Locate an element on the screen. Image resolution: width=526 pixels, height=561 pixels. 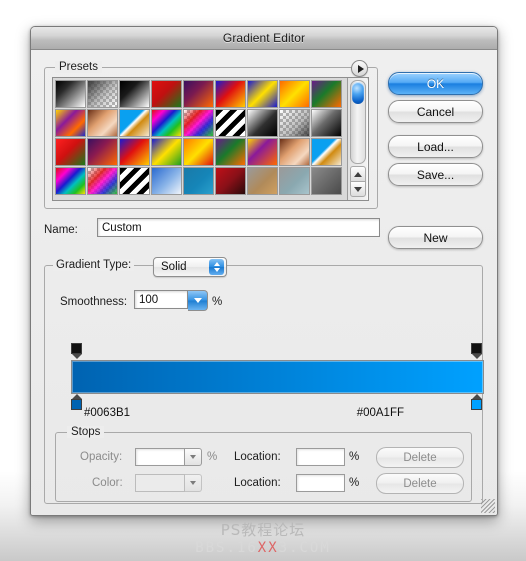
smoothness-input: 100 is located at coordinates (161, 299).